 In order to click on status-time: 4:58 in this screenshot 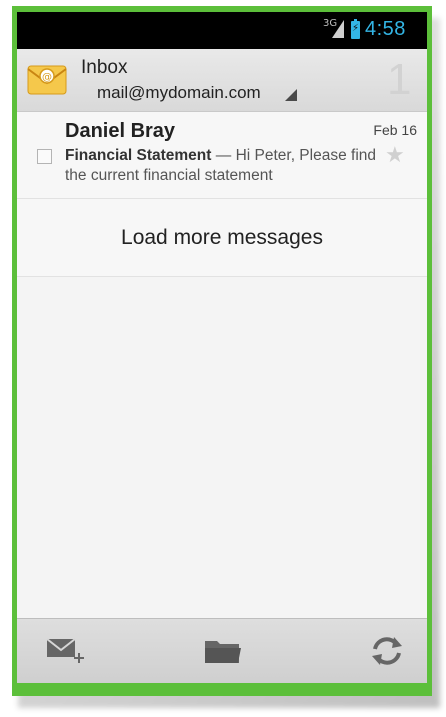, I will do `click(385, 29)`.